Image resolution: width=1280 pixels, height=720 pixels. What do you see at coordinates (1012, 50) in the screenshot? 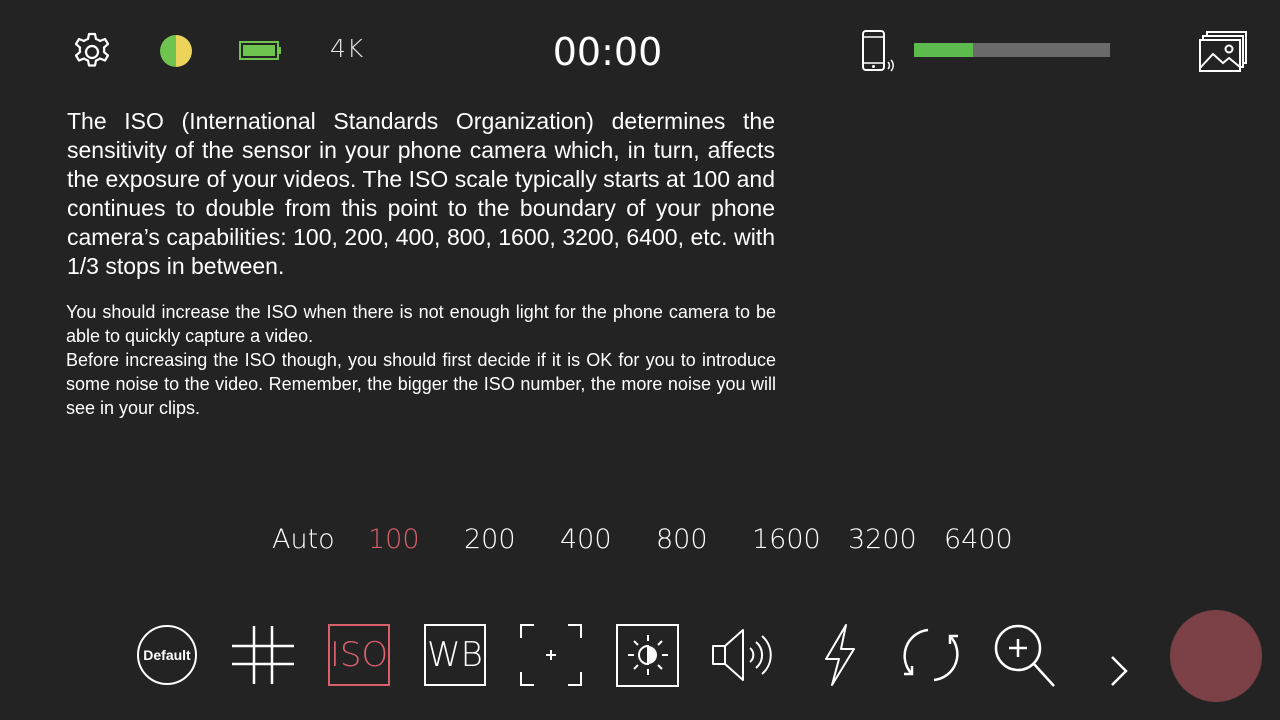
I see `storage-bar` at bounding box center [1012, 50].